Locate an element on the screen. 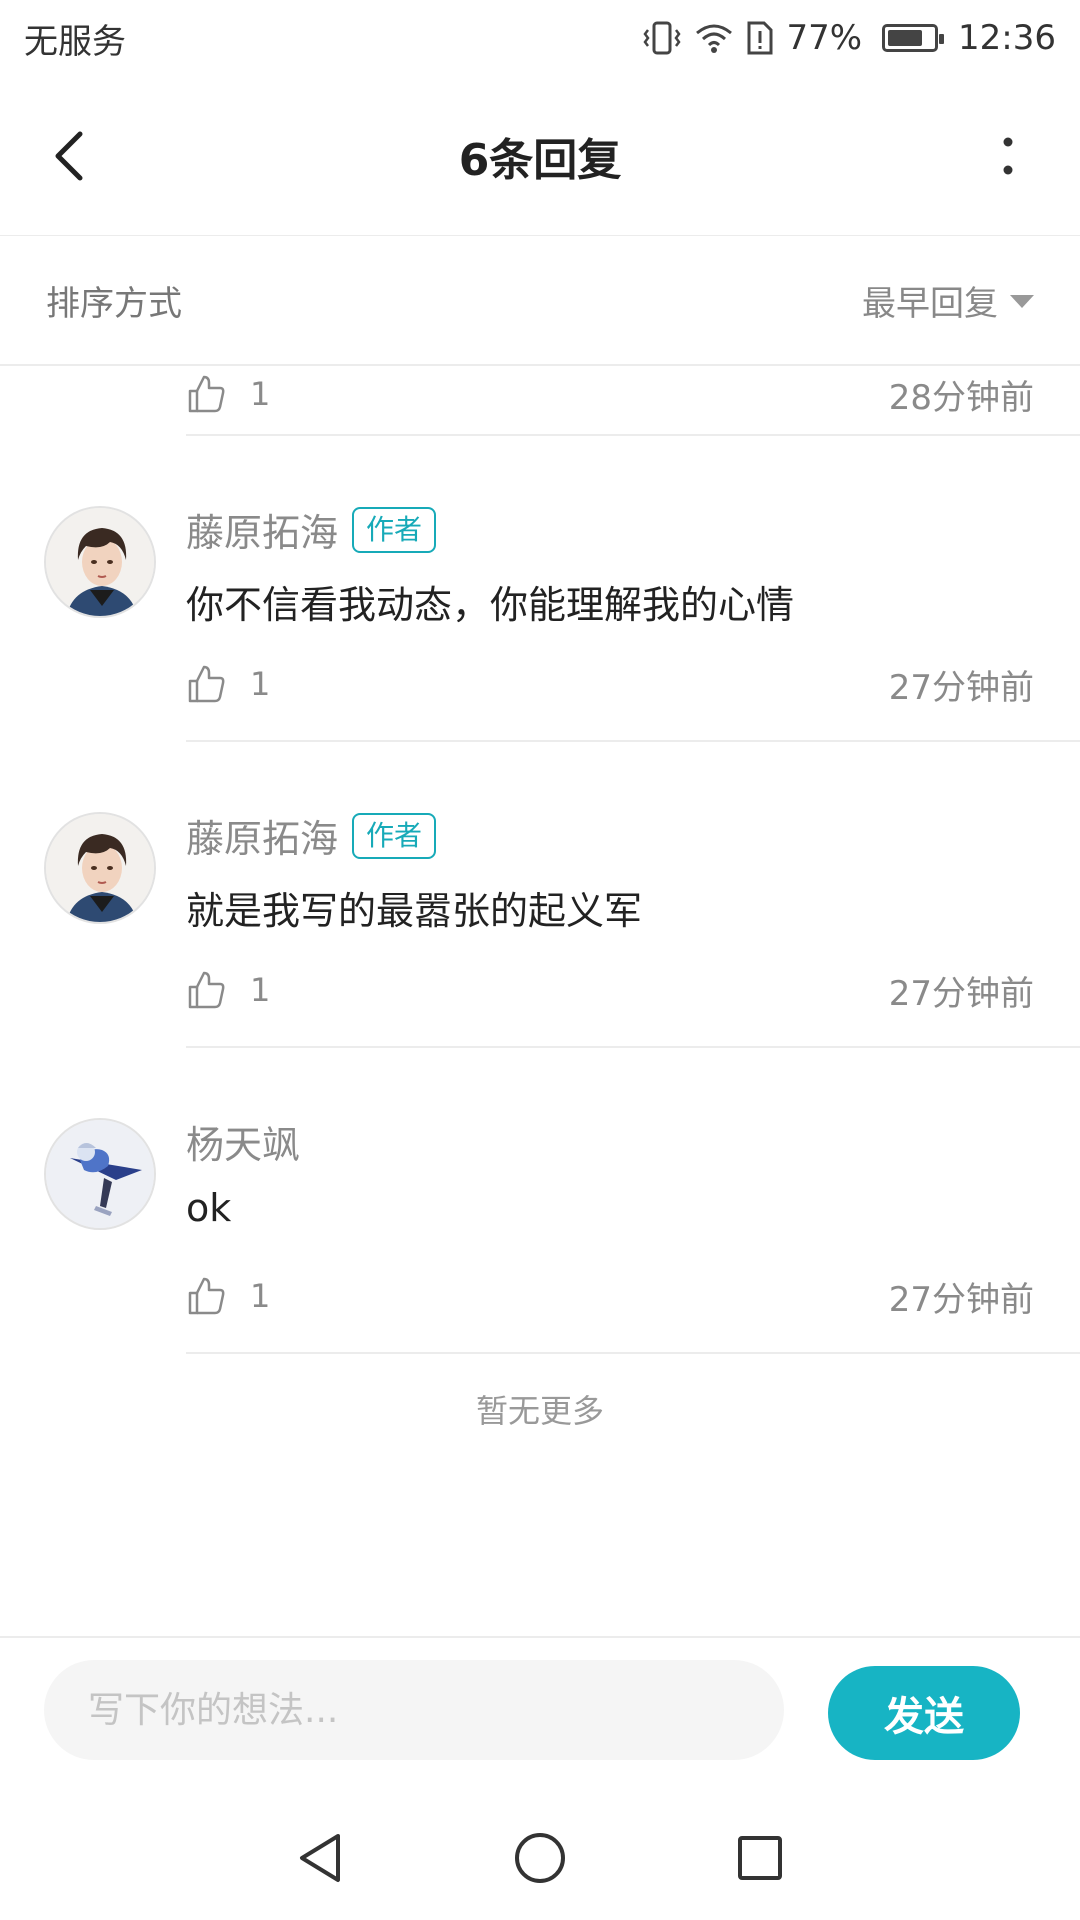 Image resolution: width=1080 pixels, height=1920 pixels. carrier-label: 无服务 is located at coordinates (75, 41).